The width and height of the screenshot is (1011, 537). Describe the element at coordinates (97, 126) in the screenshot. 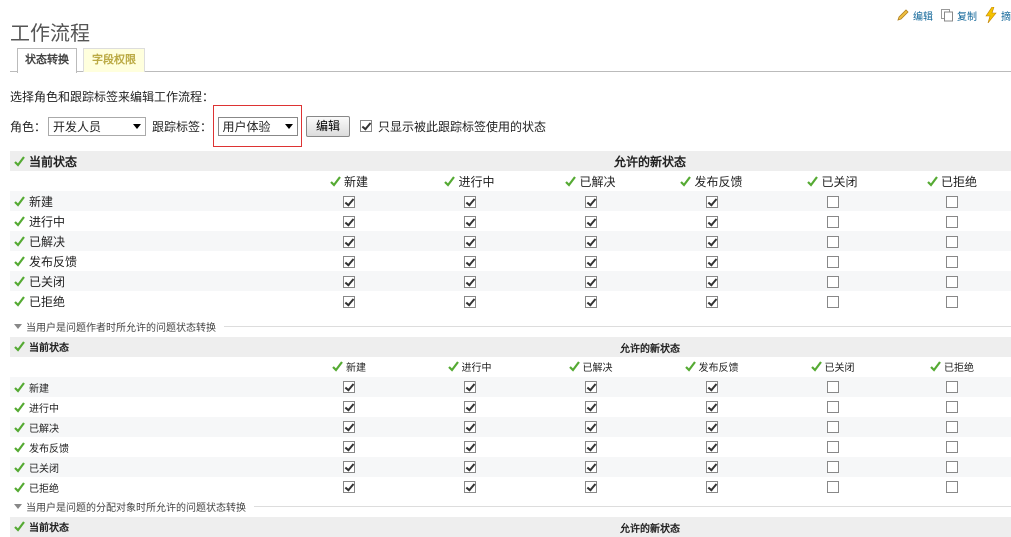

I see `role-select: 开发人员` at that location.